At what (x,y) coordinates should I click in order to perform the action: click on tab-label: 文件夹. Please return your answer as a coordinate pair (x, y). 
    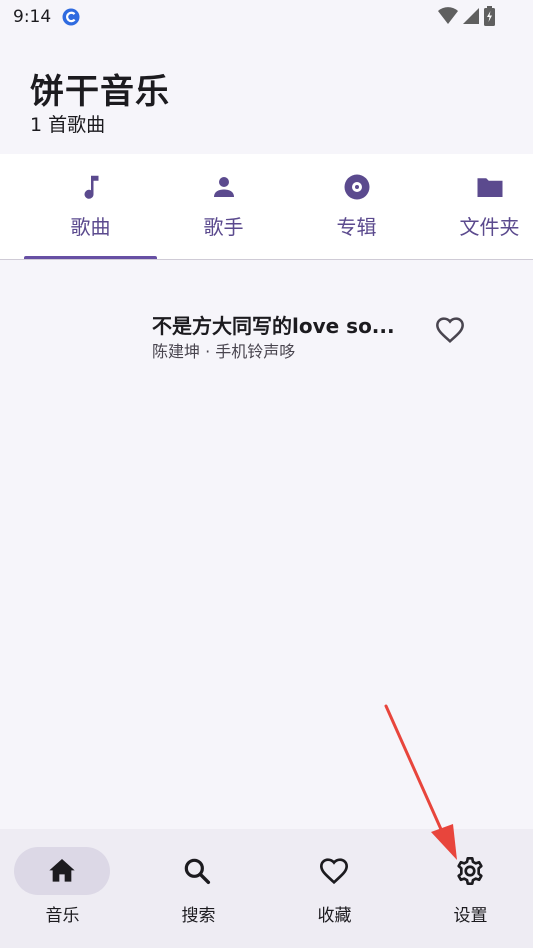
    Looking at the image, I should click on (489, 227).